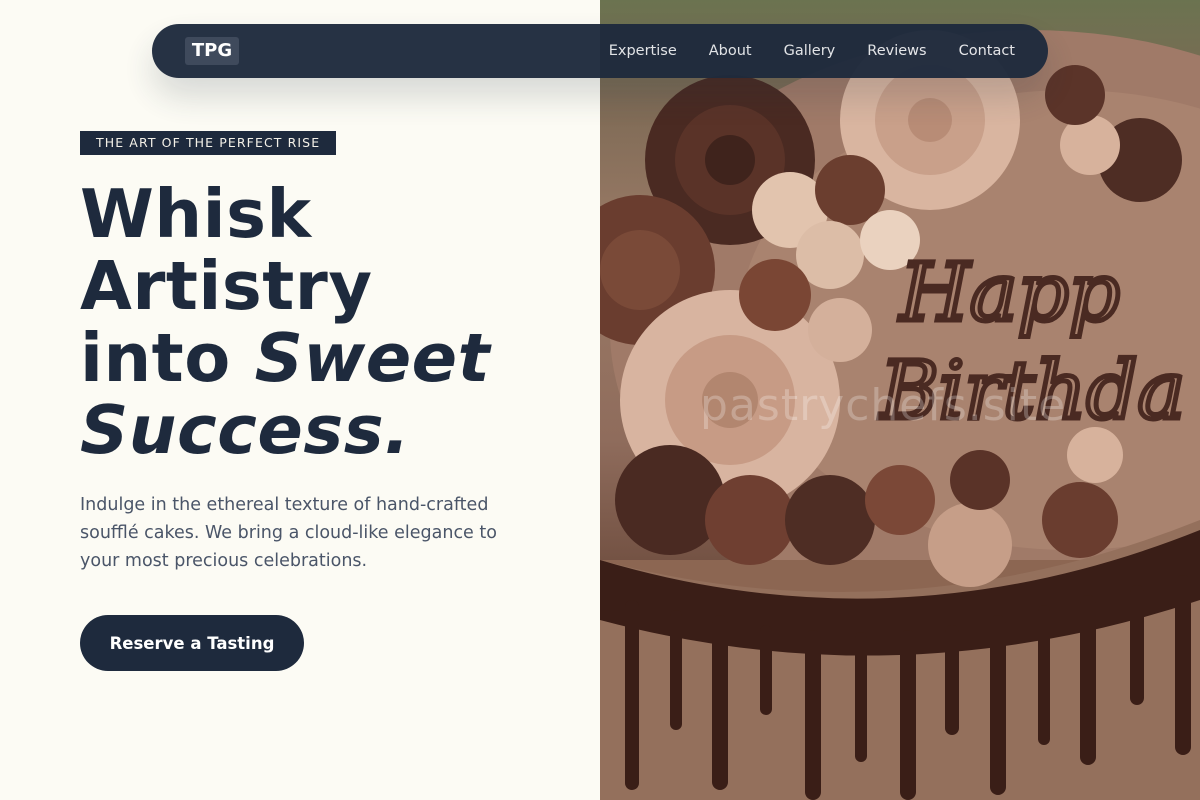 The height and width of the screenshot is (800, 1200). Describe the element at coordinates (212, 51) in the screenshot. I see `logo: TPG` at that location.